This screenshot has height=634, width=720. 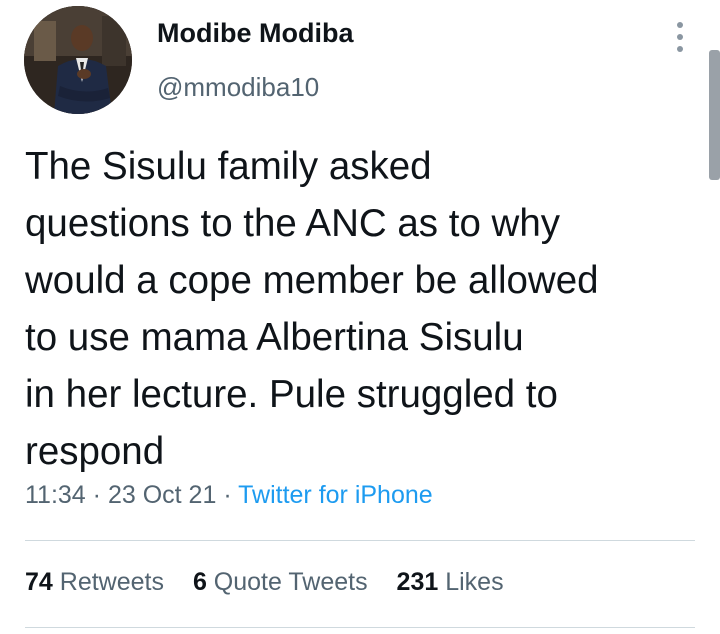 I want to click on retweets-label: Retweets, so click(x=111, y=582).